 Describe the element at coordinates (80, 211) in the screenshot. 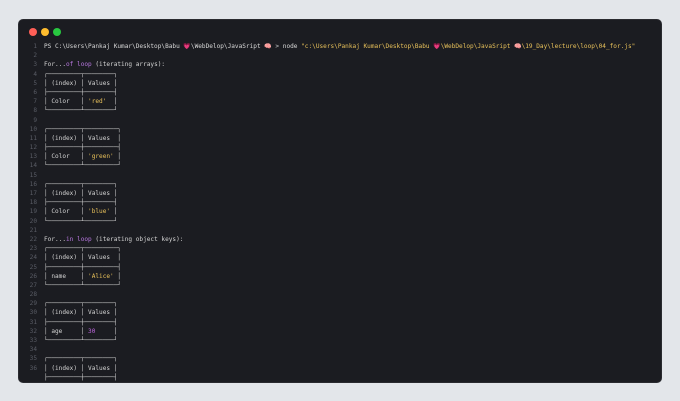

I see `line-content: │ Color │ 'blue' │` at that location.